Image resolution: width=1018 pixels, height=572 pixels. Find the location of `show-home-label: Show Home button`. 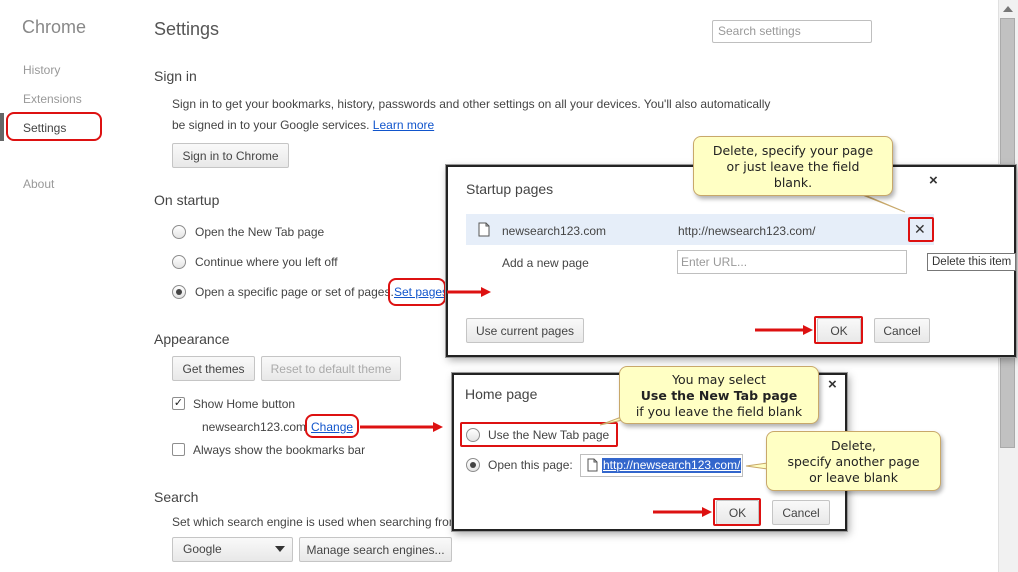

show-home-label: Show Home button is located at coordinates (244, 404).